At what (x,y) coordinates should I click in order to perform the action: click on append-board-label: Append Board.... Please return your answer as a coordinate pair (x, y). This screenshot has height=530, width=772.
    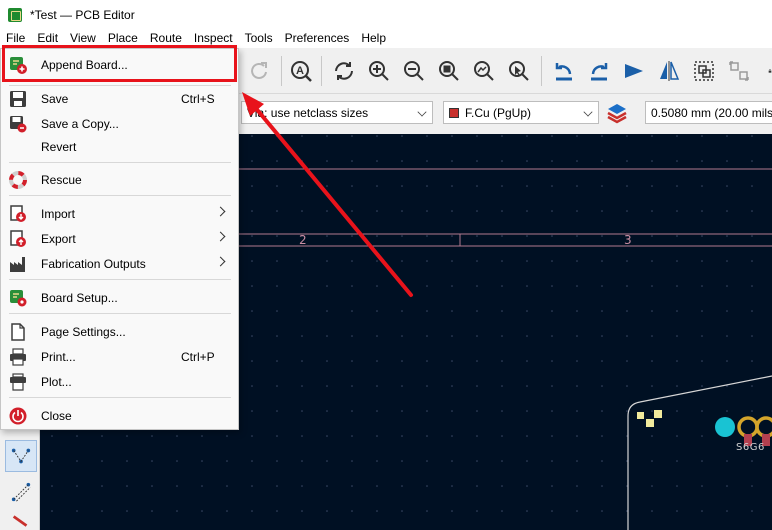
    Looking at the image, I should click on (84, 64).